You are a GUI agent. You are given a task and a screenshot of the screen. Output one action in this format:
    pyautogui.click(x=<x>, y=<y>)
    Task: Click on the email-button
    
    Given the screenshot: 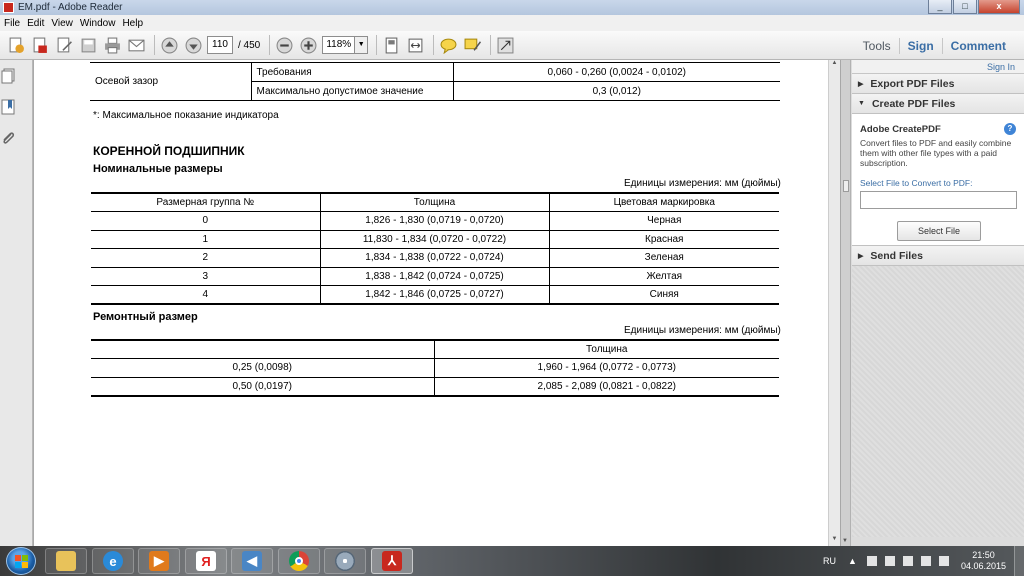 What is the action you would take?
    pyautogui.click(x=136, y=45)
    